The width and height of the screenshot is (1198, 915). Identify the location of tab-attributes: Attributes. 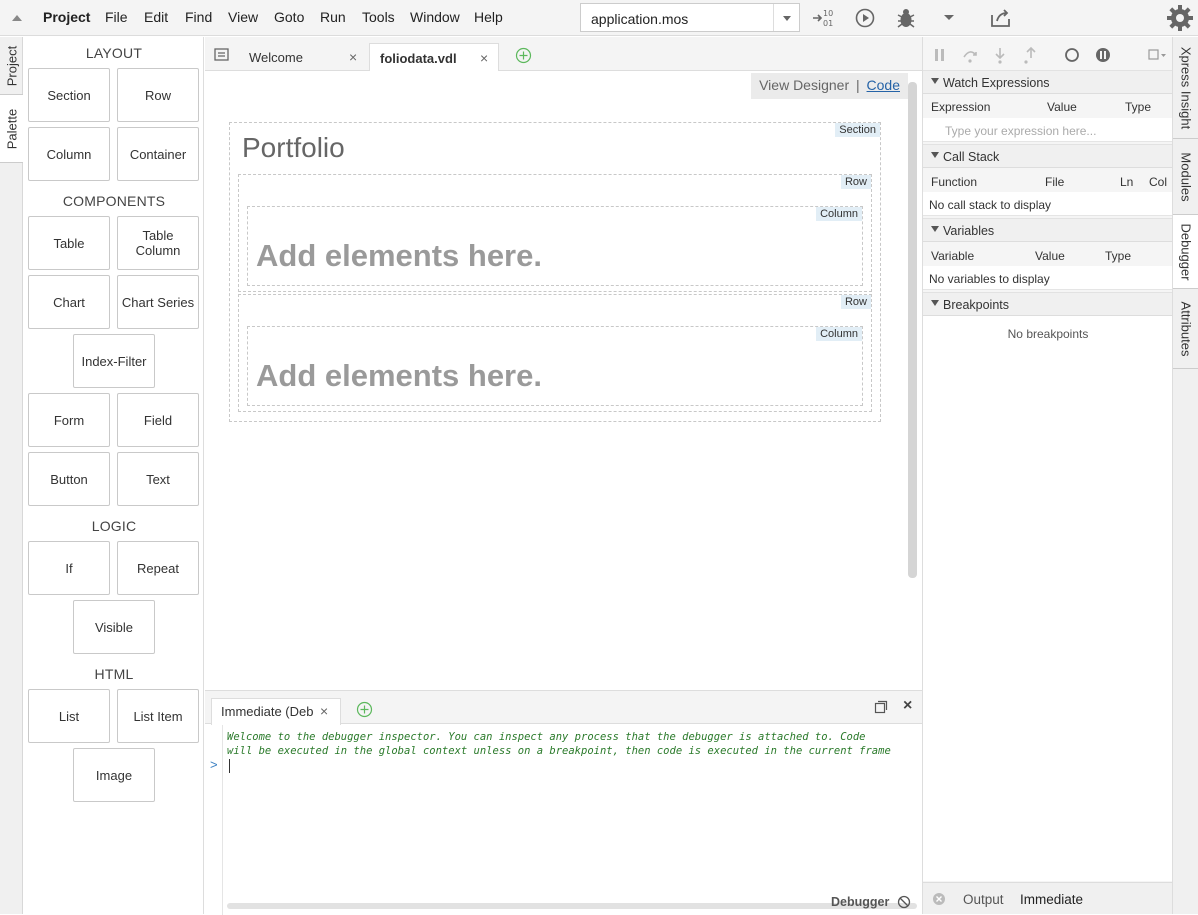
(1185, 329).